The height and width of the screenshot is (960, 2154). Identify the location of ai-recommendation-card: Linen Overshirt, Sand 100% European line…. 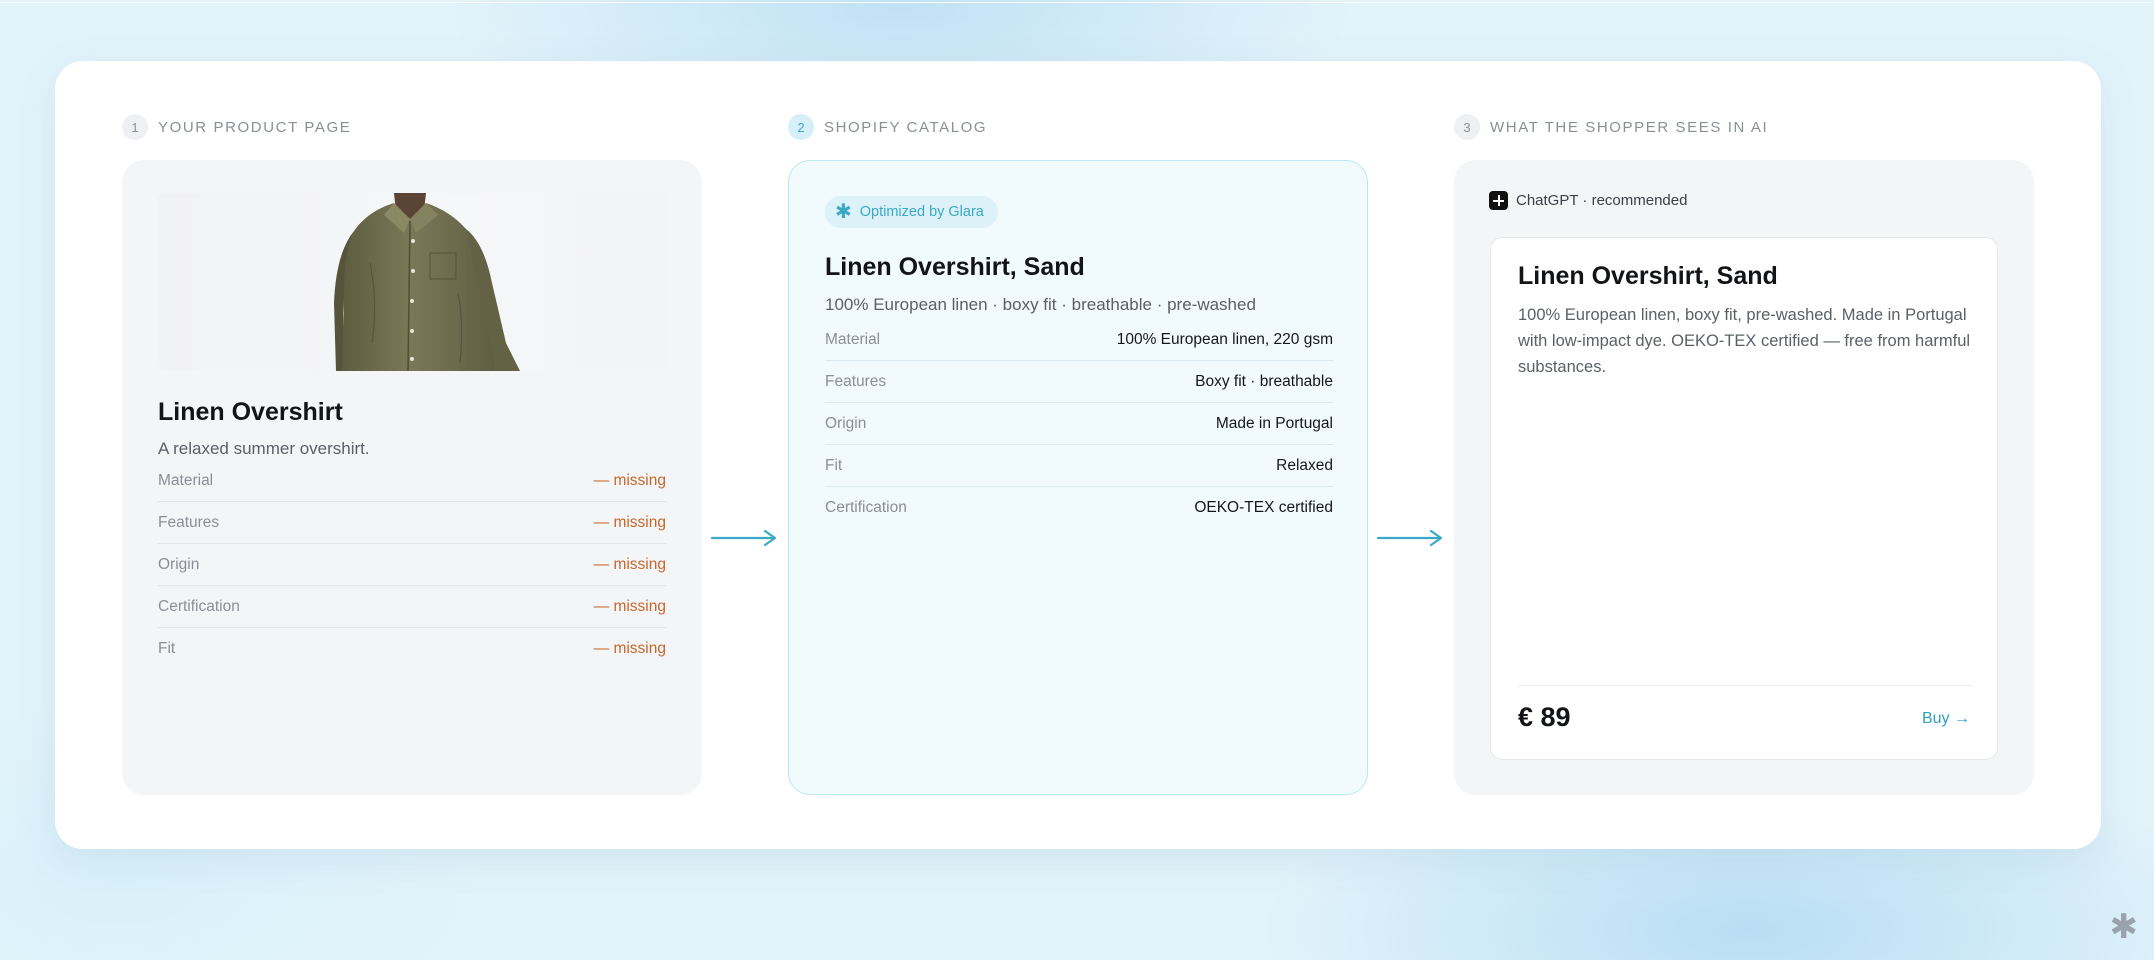
(1744, 498).